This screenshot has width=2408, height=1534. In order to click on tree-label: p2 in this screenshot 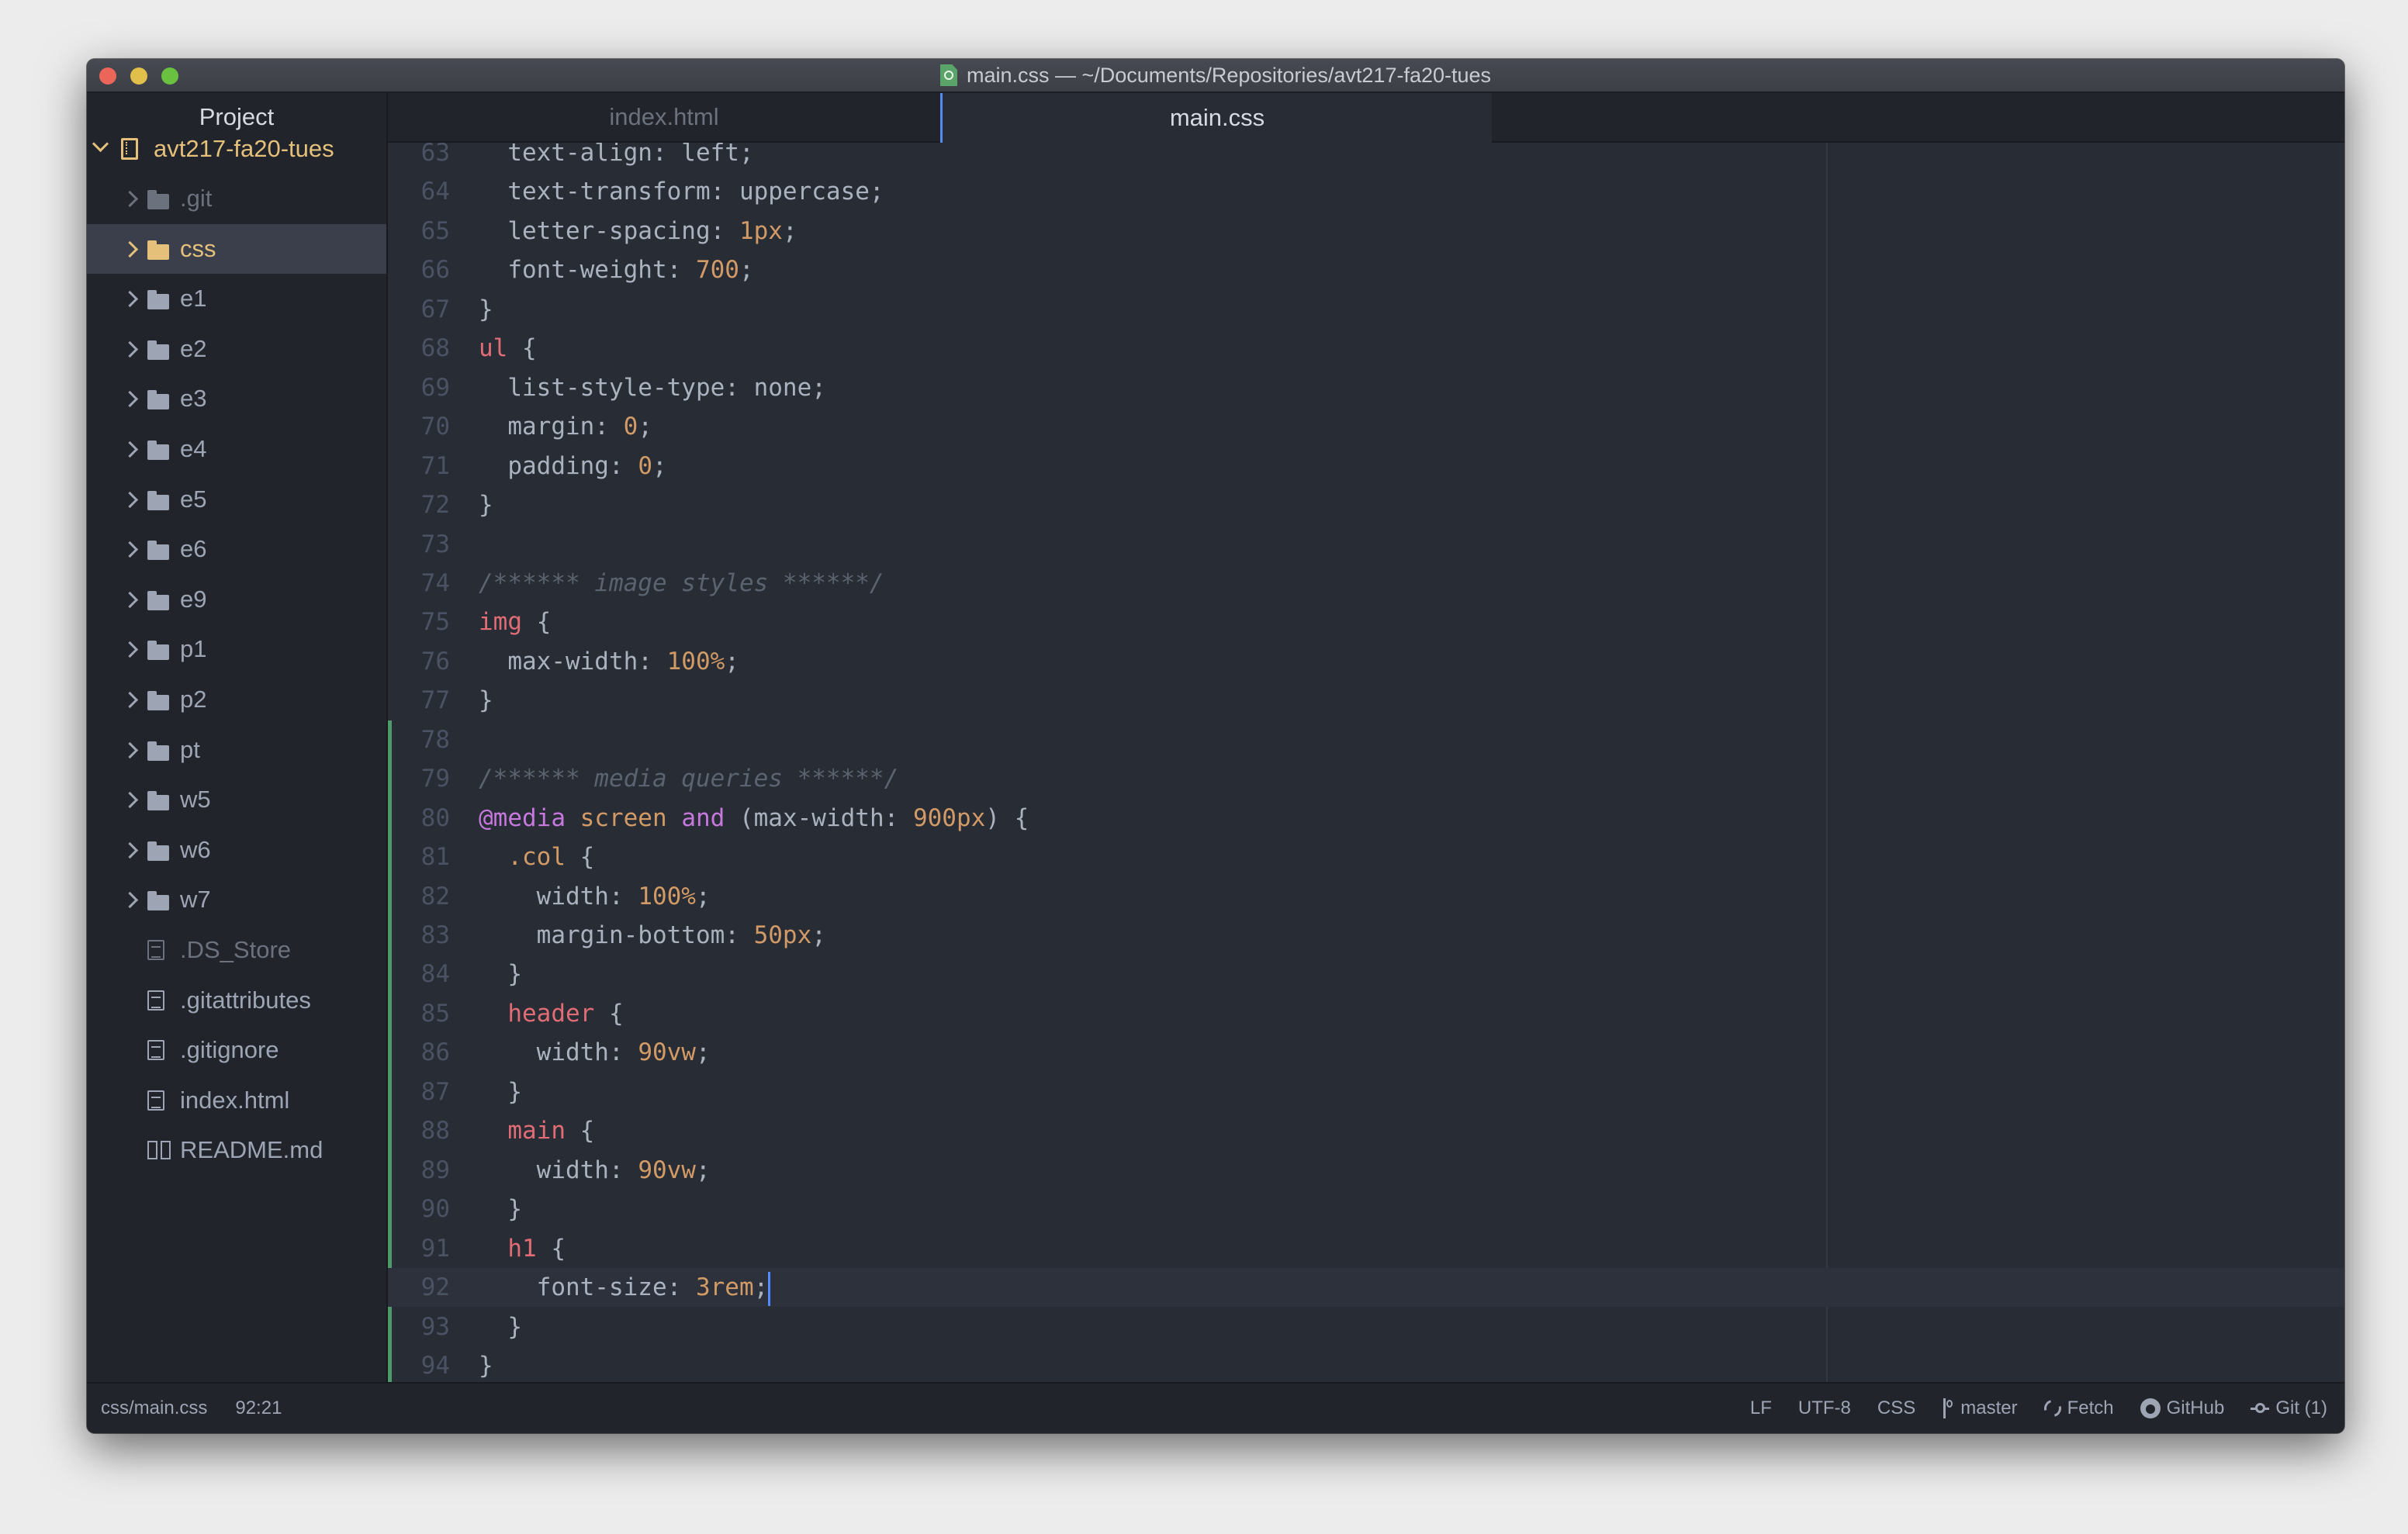, I will do `click(193, 699)`.